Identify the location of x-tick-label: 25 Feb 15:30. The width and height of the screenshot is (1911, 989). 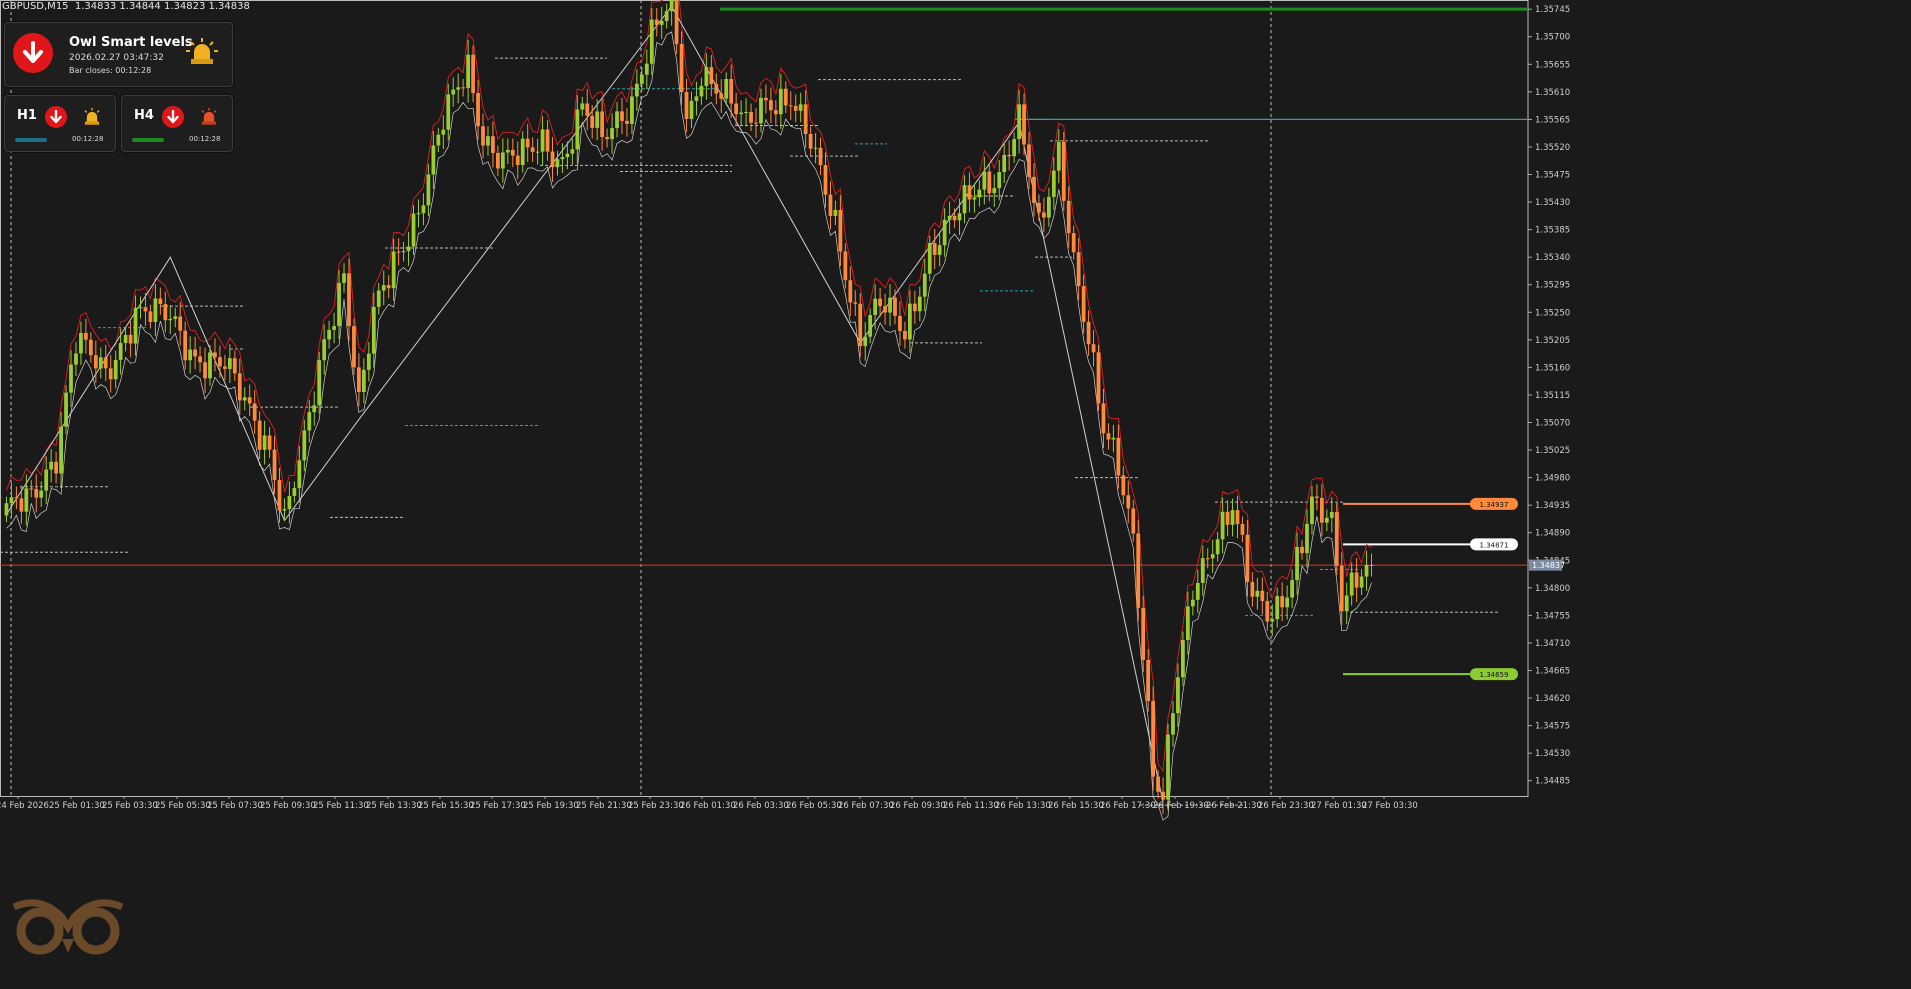
(446, 806).